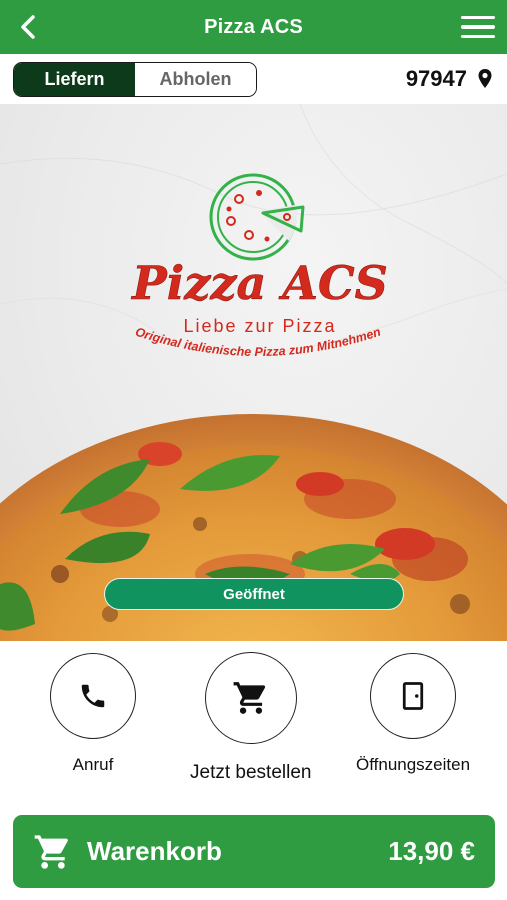 The height and width of the screenshot is (900, 507). Describe the element at coordinates (74, 79) in the screenshot. I see `toggle-deliver: Liefern` at that location.